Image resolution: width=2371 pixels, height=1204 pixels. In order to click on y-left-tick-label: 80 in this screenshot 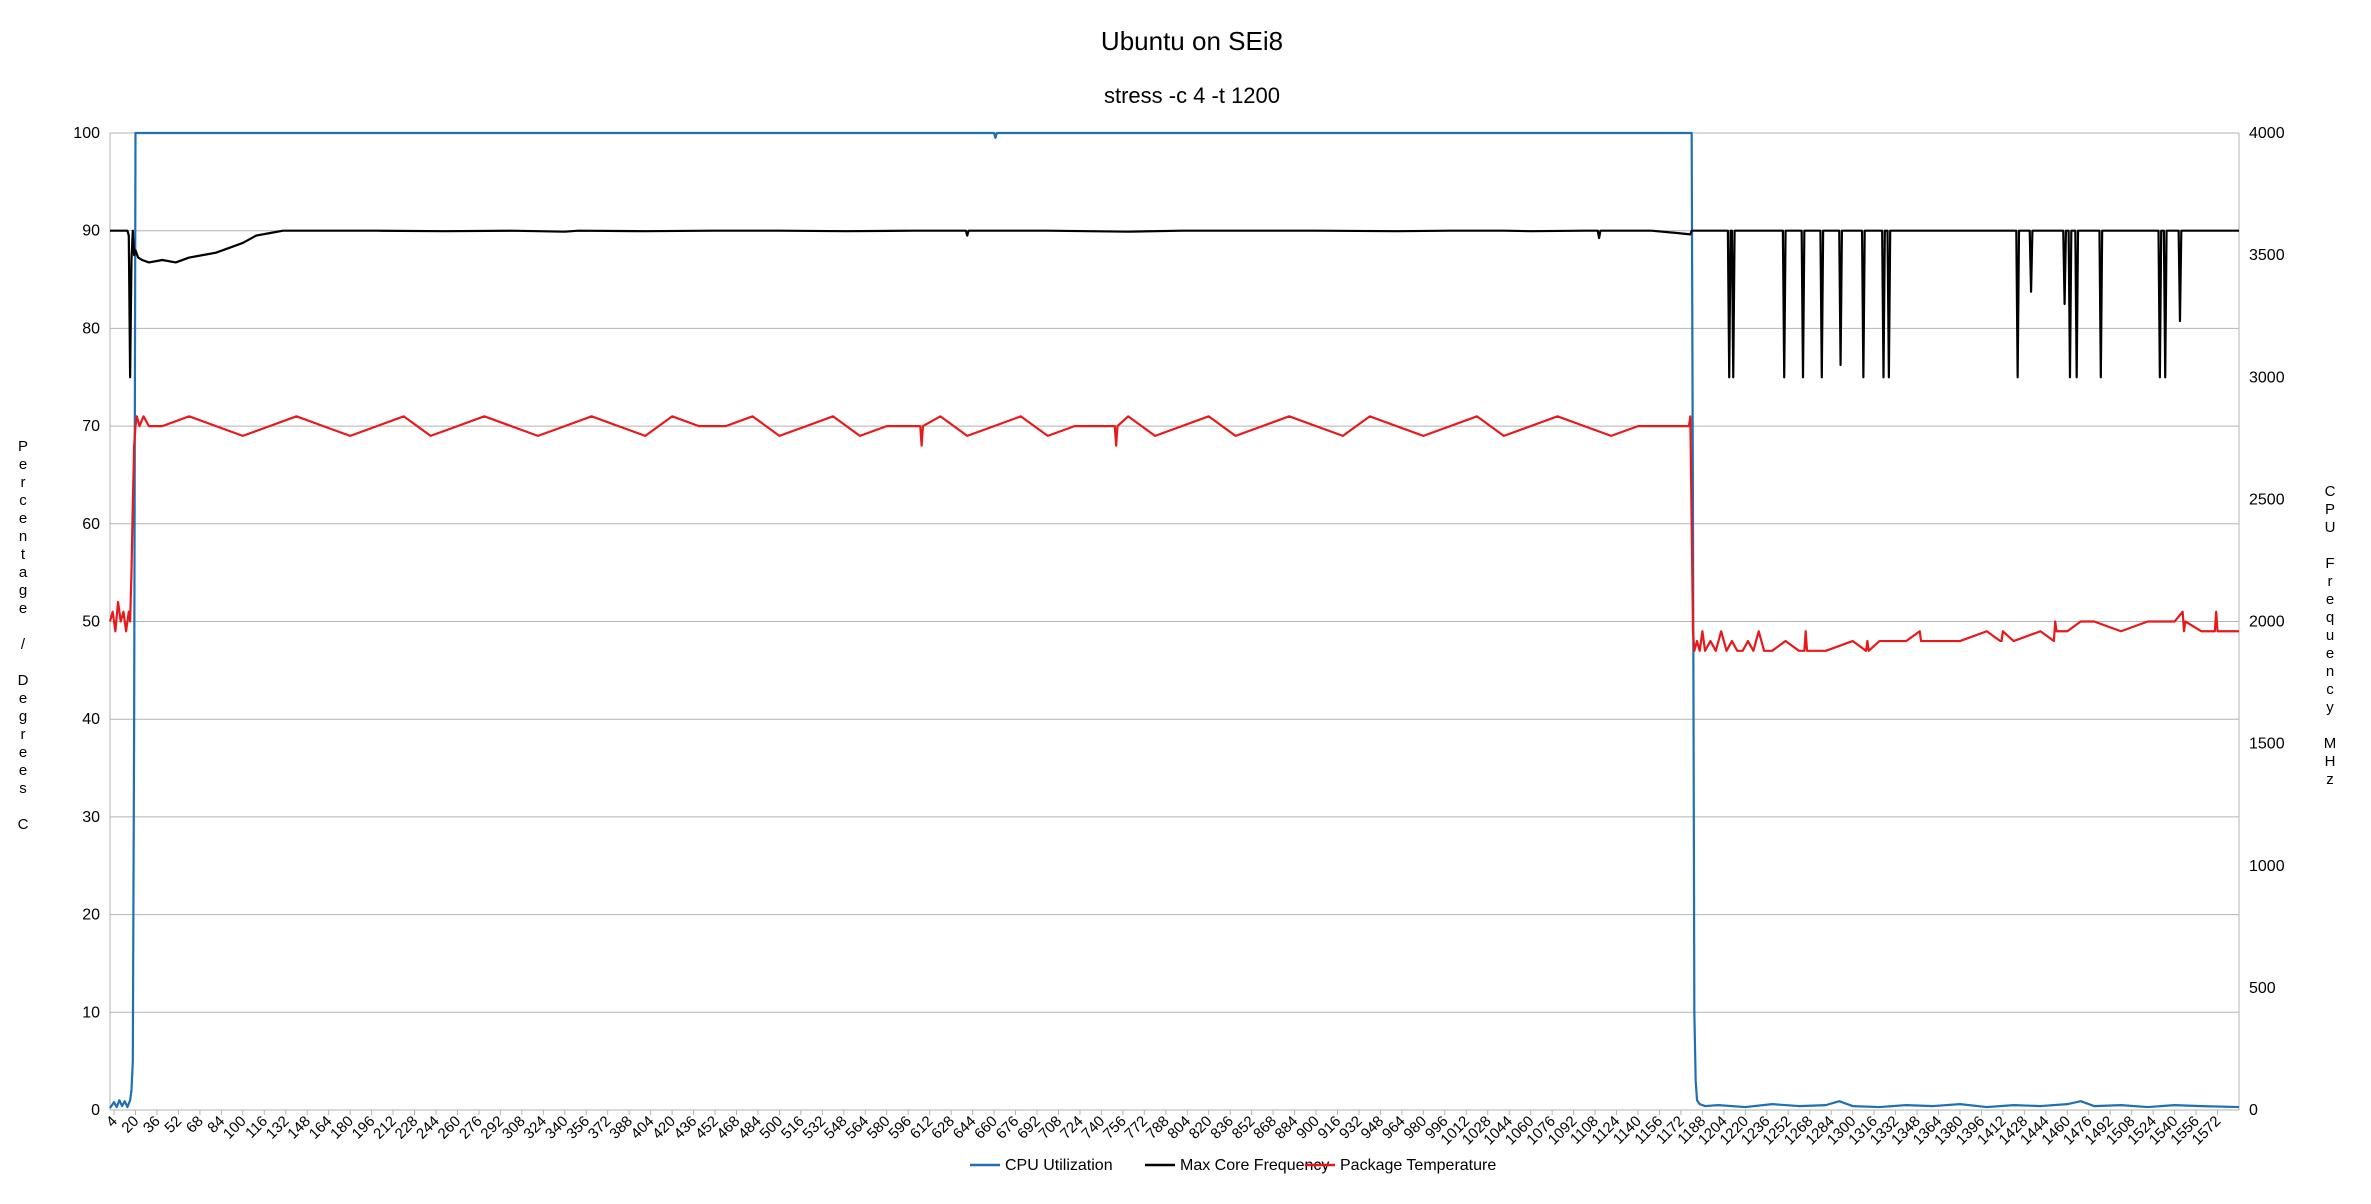, I will do `click(91, 328)`.